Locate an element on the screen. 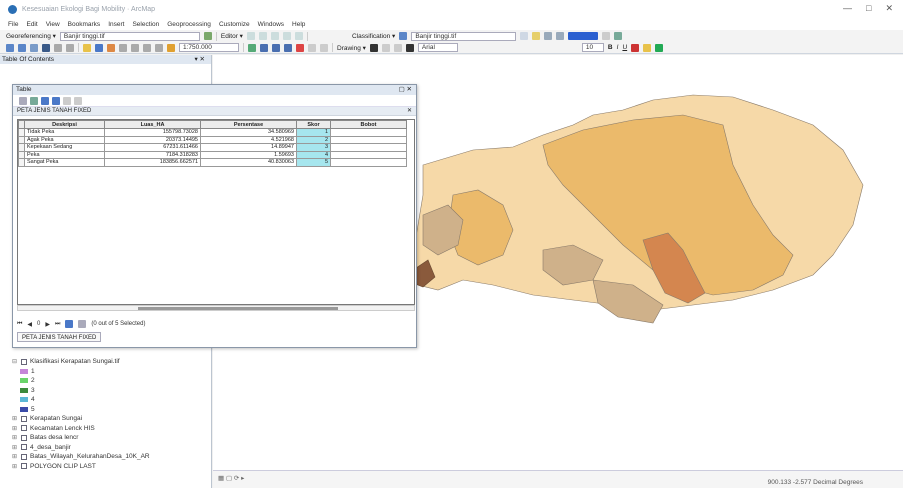 Image resolution: width=903 pixels, height=488 pixels. font-size-select: 10 is located at coordinates (592, 47).